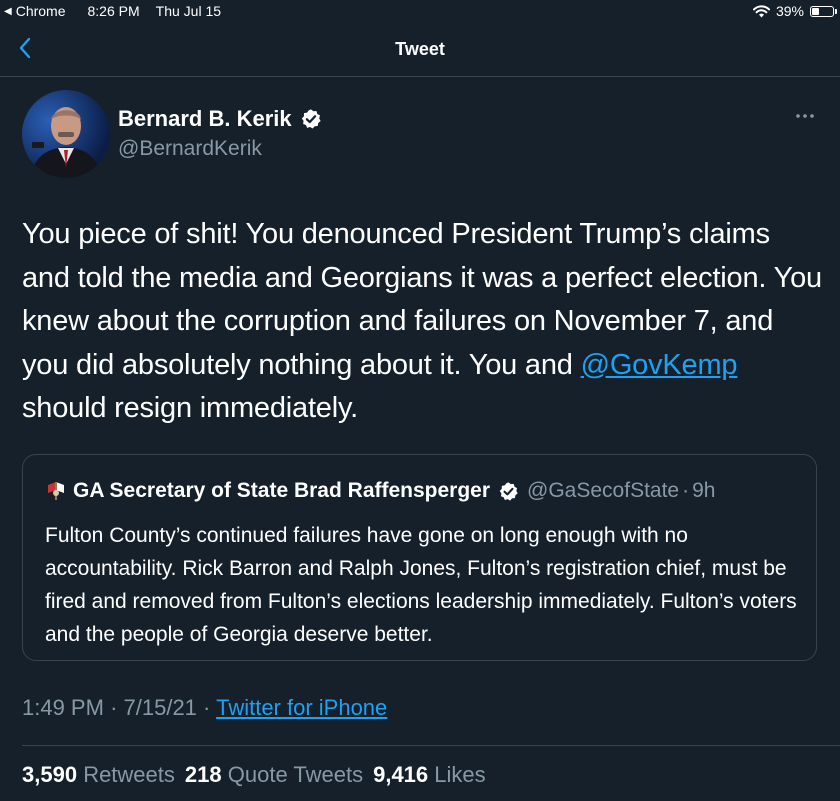 The image size is (840, 801). What do you see at coordinates (188, 11) in the screenshot?
I see `status-date: Thu Jul 15` at bounding box center [188, 11].